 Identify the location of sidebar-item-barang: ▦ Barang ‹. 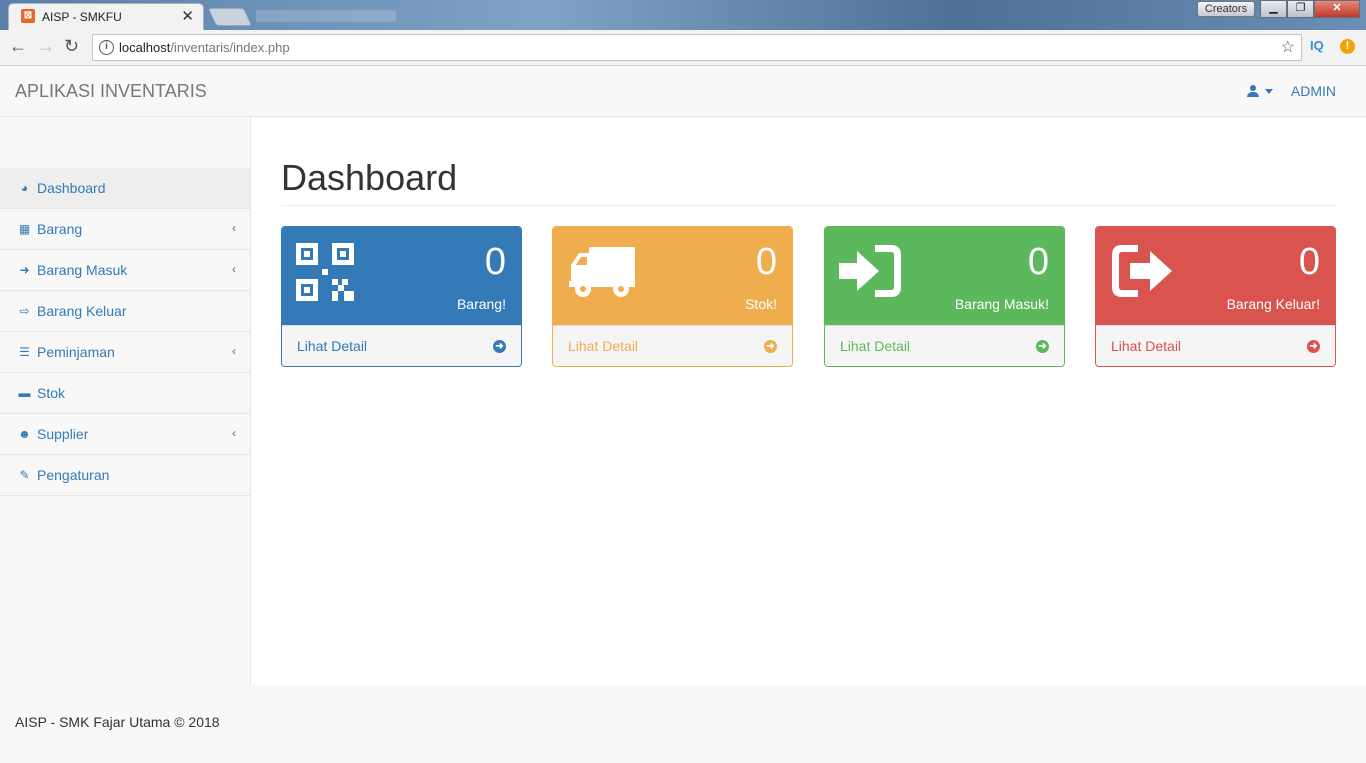
(125, 229).